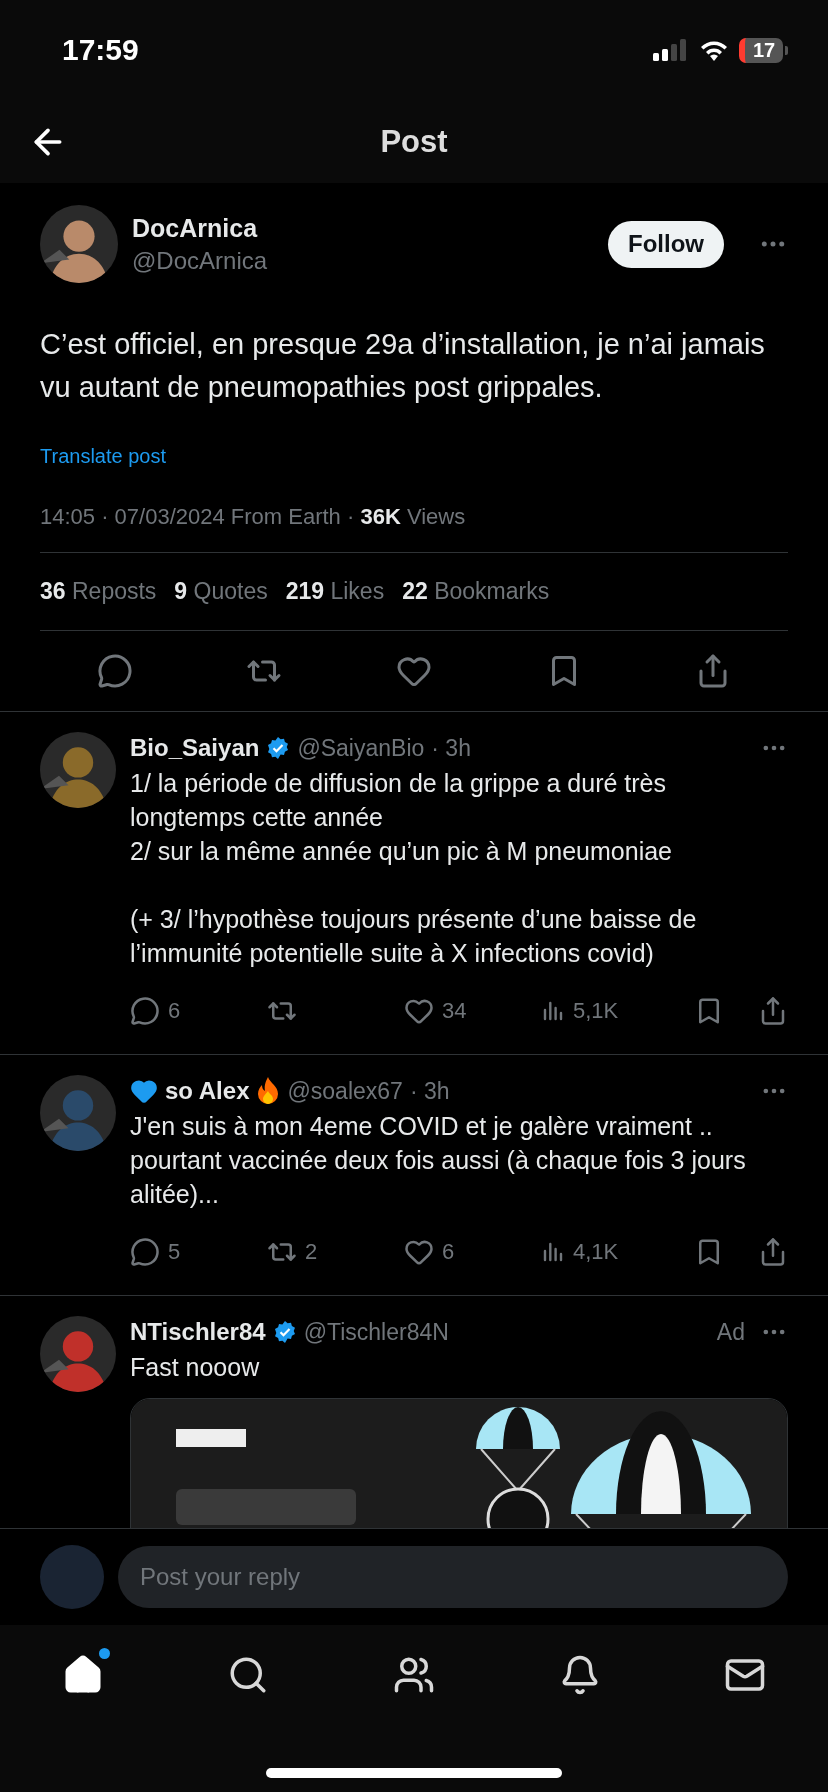 The height and width of the screenshot is (1792, 828). I want to click on stat-link: 22 Bookmarks, so click(476, 591).